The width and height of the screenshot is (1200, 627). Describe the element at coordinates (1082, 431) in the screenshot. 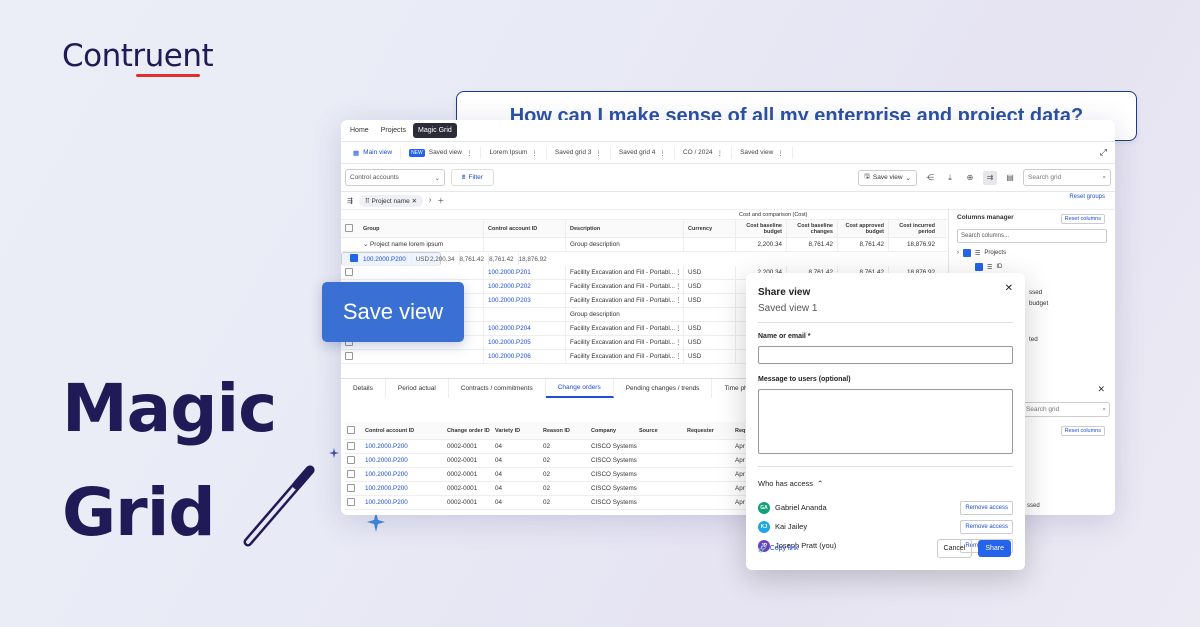

I see `reset-columns-button-2: Reset columns` at that location.